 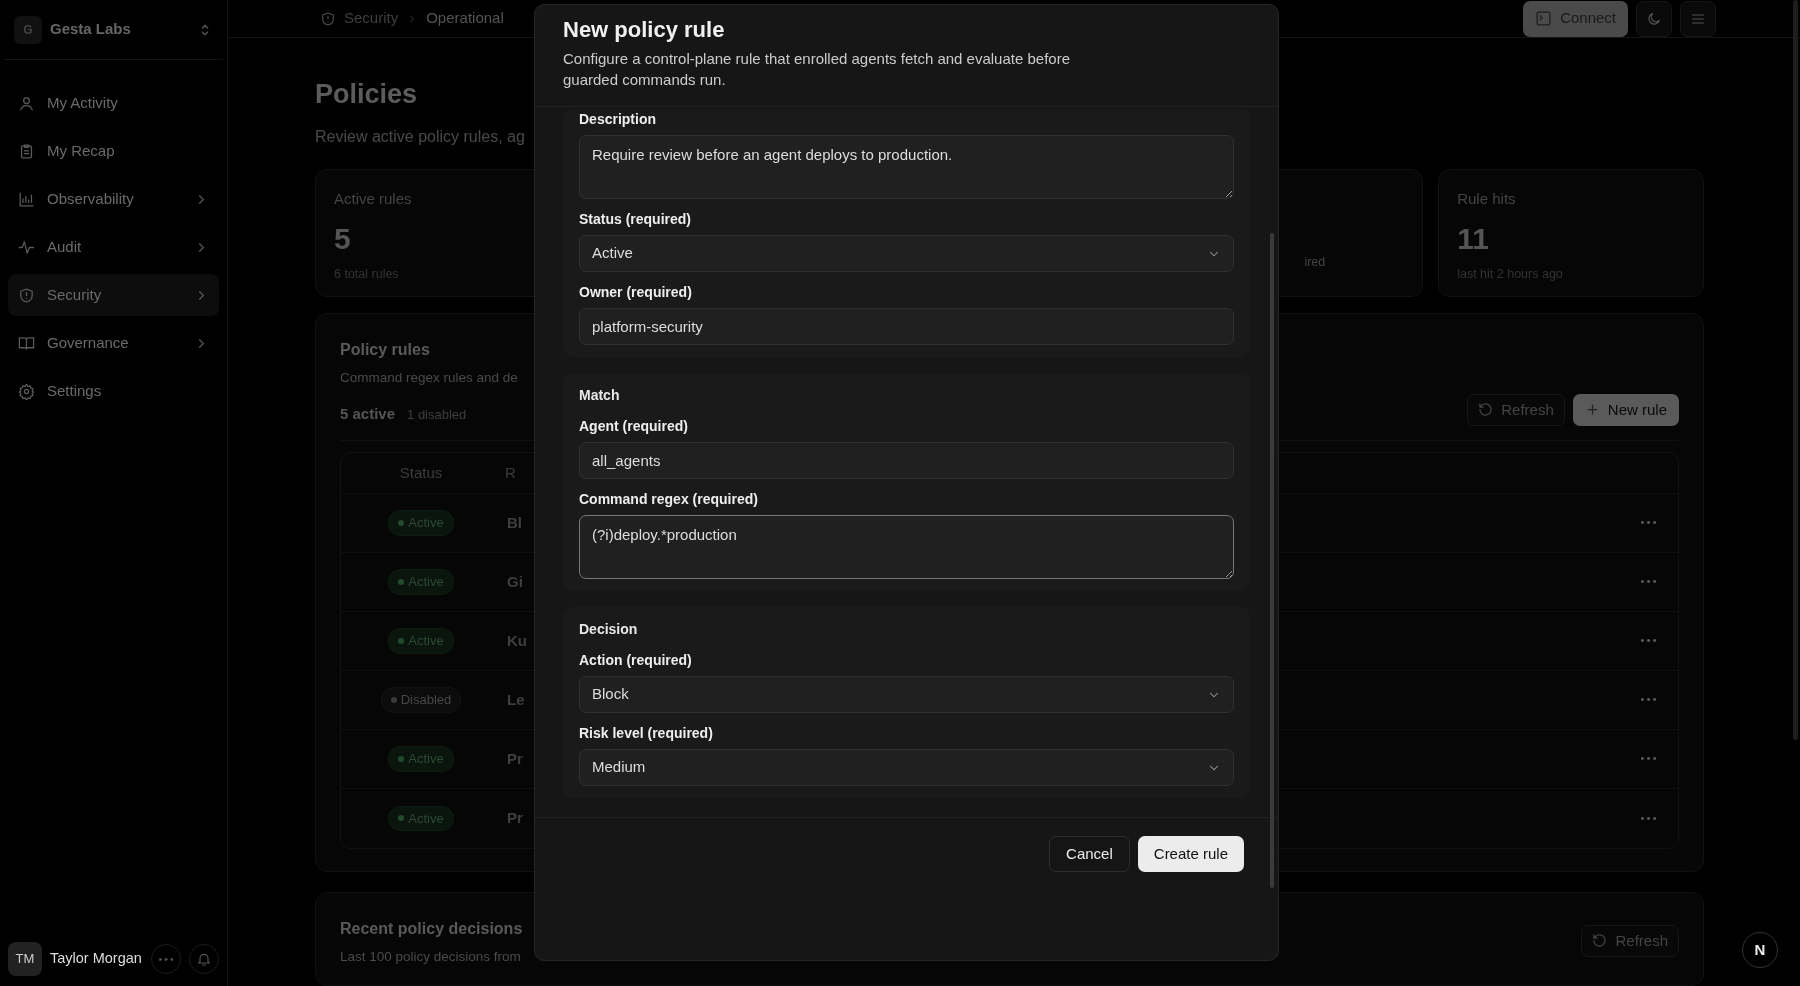 What do you see at coordinates (113, 391) in the screenshot?
I see `sidebar-item: Settings` at bounding box center [113, 391].